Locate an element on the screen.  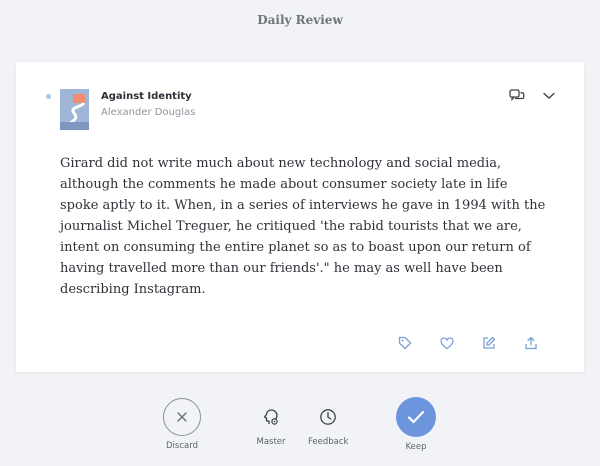
tag-button is located at coordinates (405, 343).